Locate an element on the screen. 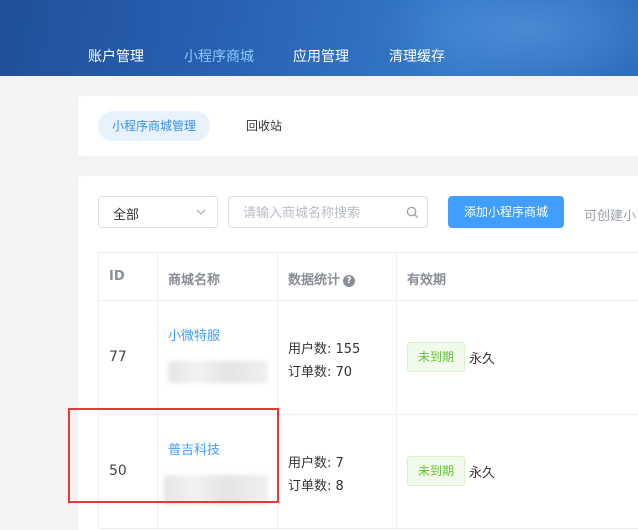 This screenshot has width=638, height=530. add-mall-button: 添加小程序商城 is located at coordinates (506, 212).